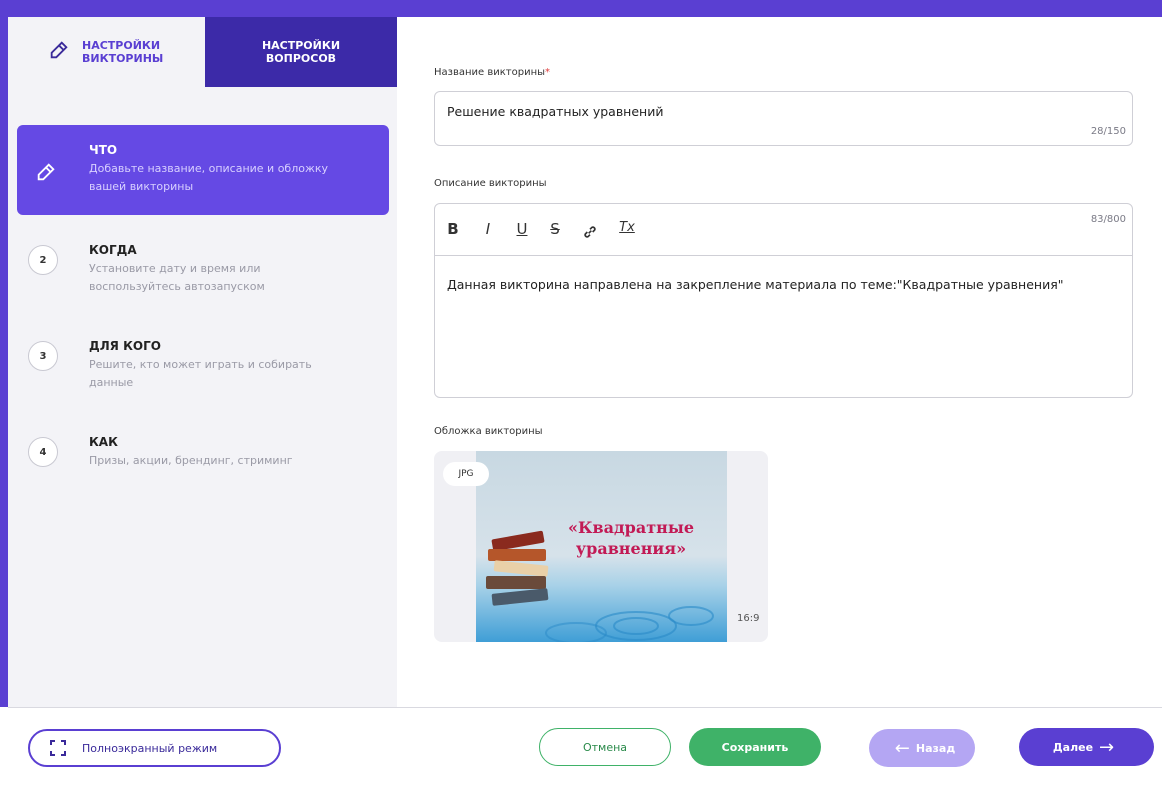 The height and width of the screenshot is (785, 1162). Describe the element at coordinates (517, 568) in the screenshot. I see `books-icon` at that location.